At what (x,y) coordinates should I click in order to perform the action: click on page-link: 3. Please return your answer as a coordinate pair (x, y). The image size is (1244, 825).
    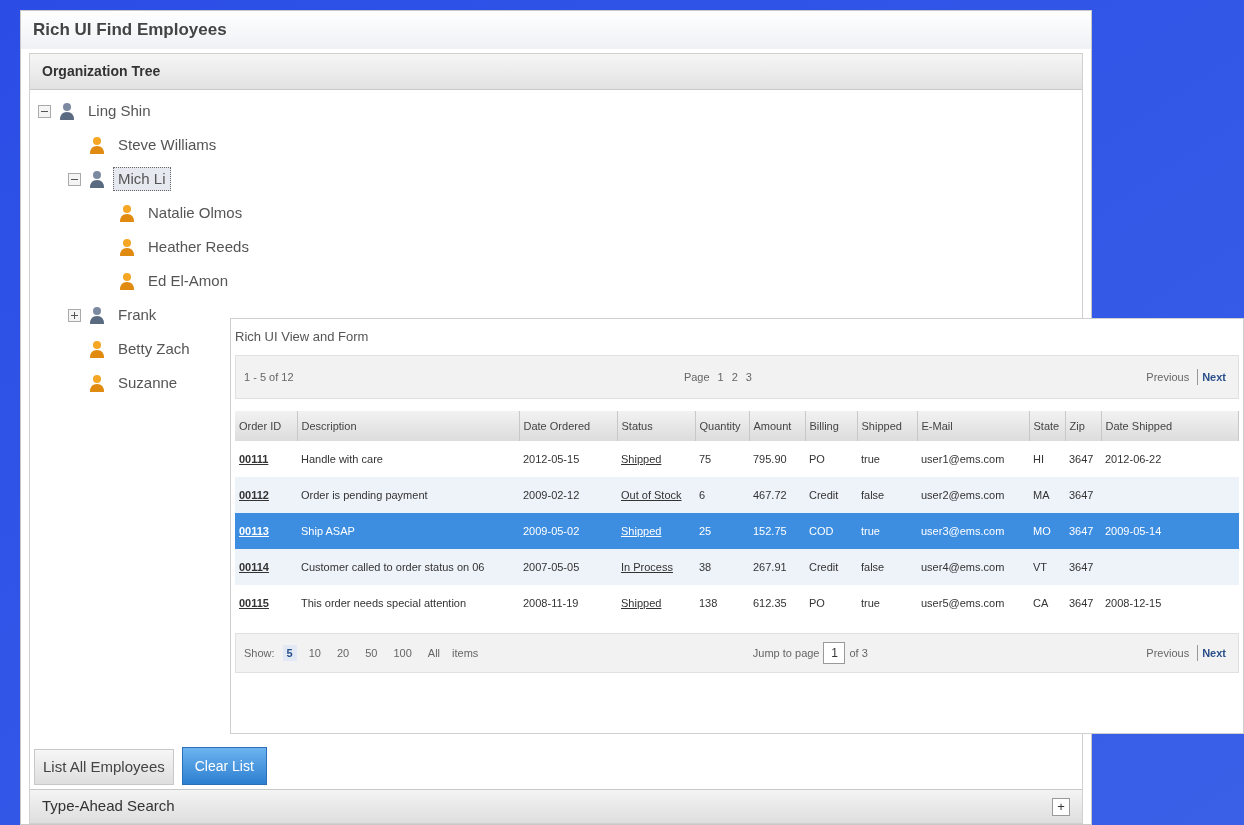
    Looking at the image, I should click on (748, 377).